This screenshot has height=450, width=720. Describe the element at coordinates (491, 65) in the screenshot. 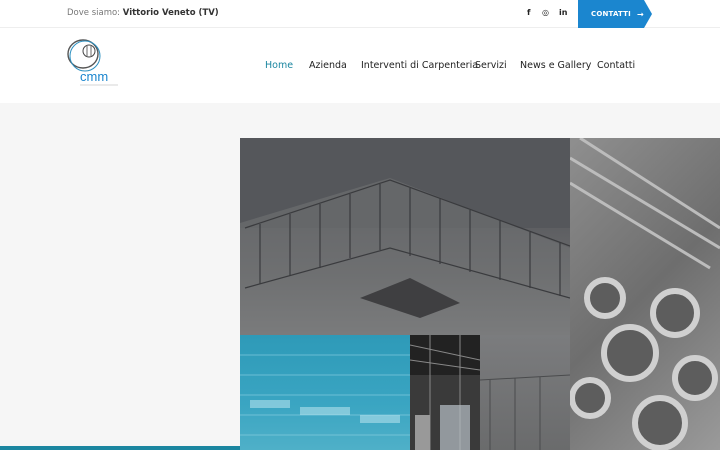

I see `nav-servizi: Servizi` at that location.